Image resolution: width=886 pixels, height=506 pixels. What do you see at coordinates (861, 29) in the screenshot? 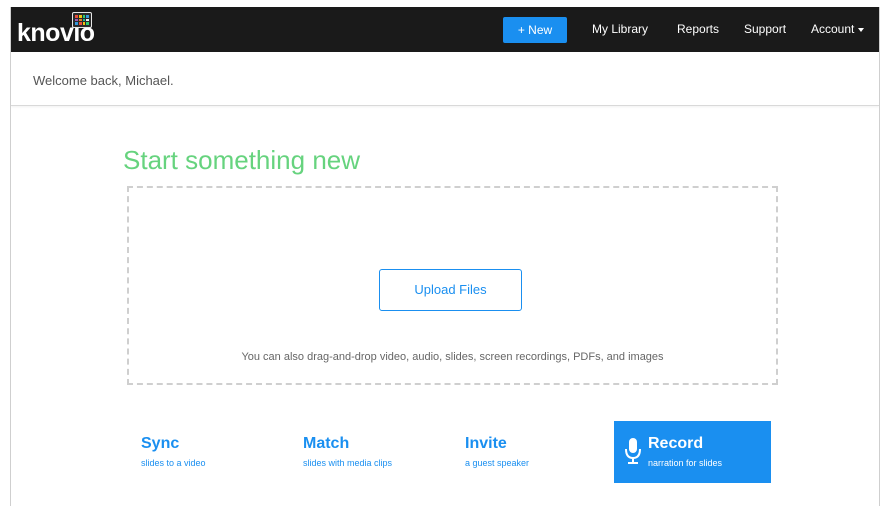
I see `caret-down-icon` at bounding box center [861, 29].